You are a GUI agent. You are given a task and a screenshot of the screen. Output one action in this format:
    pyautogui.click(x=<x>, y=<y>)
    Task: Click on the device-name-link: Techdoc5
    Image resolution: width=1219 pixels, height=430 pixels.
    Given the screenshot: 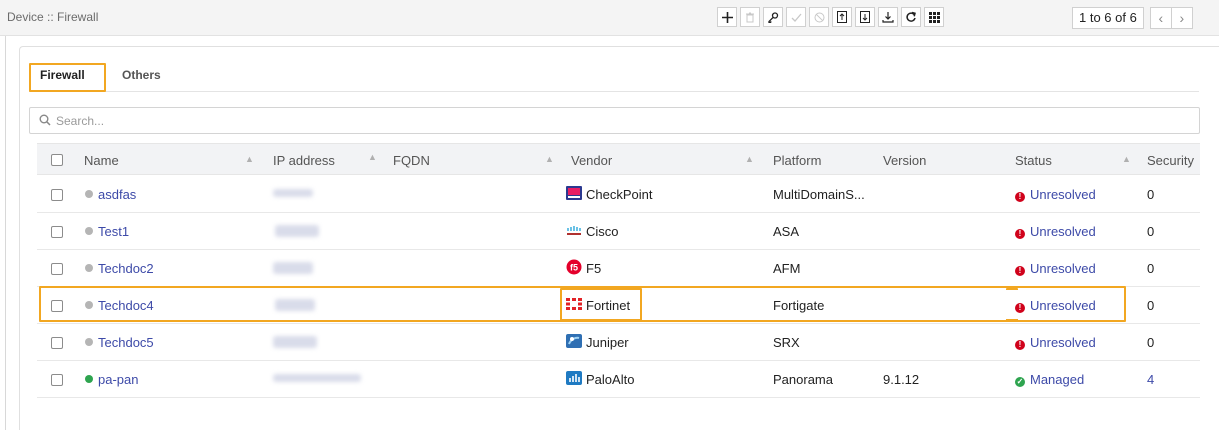 What is the action you would take?
    pyautogui.click(x=126, y=342)
    